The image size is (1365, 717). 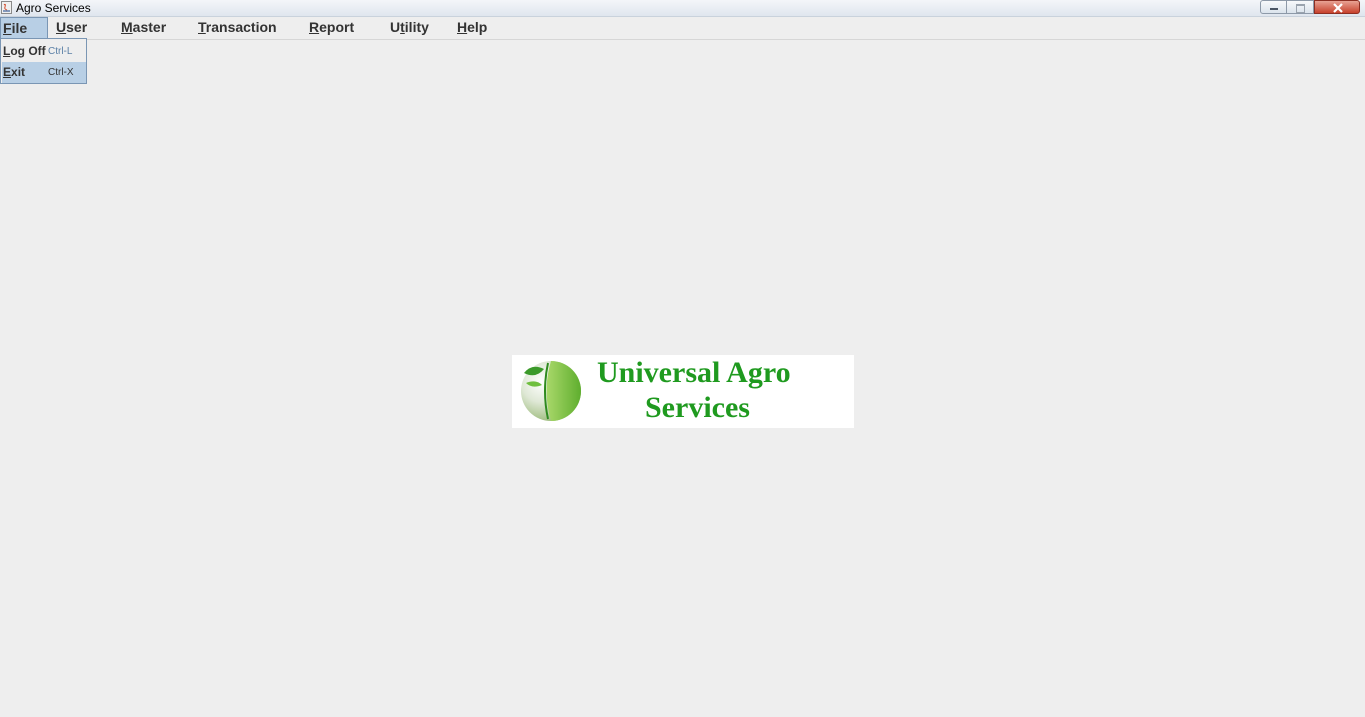 I want to click on exit-label: Exit, so click(x=14, y=72).